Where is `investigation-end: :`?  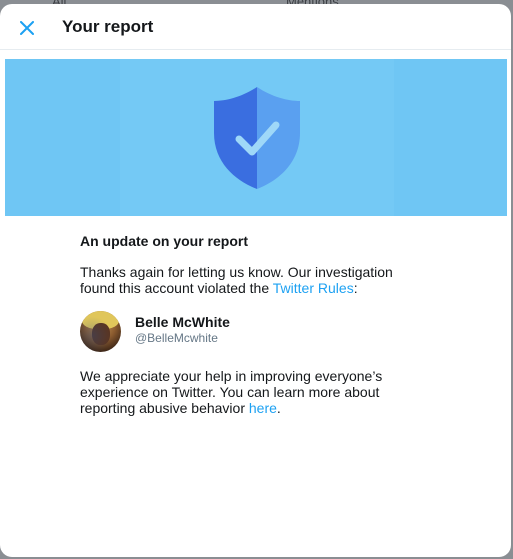
investigation-end: : is located at coordinates (355, 288).